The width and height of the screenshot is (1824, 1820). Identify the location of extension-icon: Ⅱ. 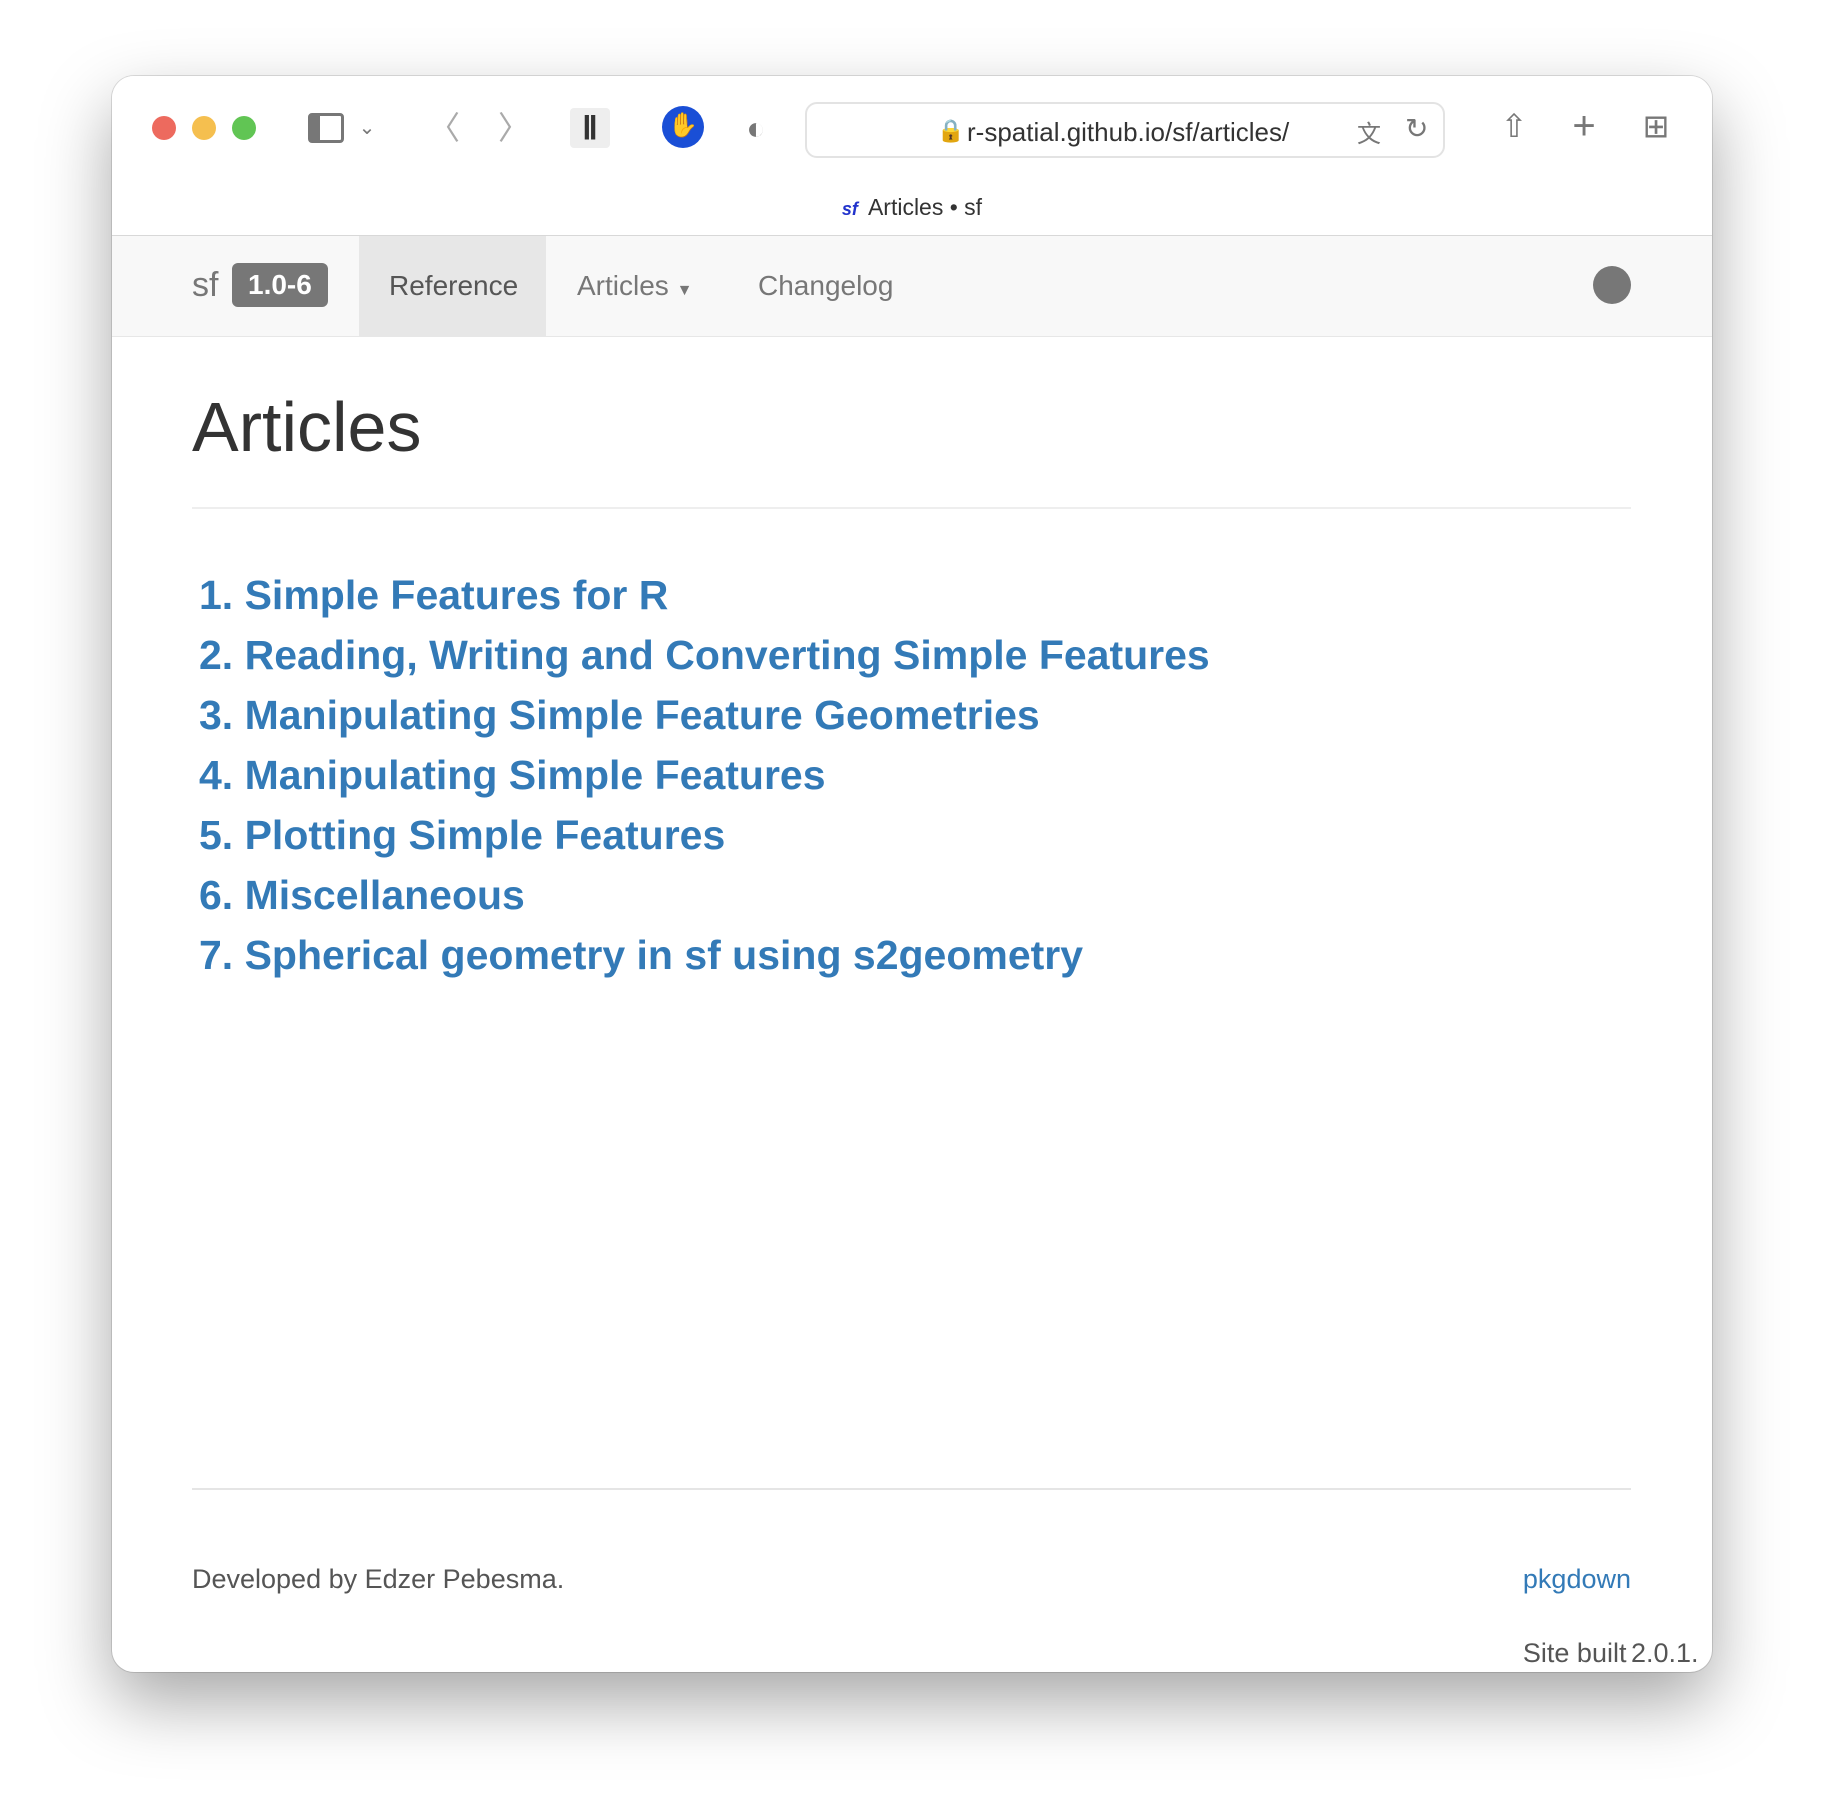
(590, 128).